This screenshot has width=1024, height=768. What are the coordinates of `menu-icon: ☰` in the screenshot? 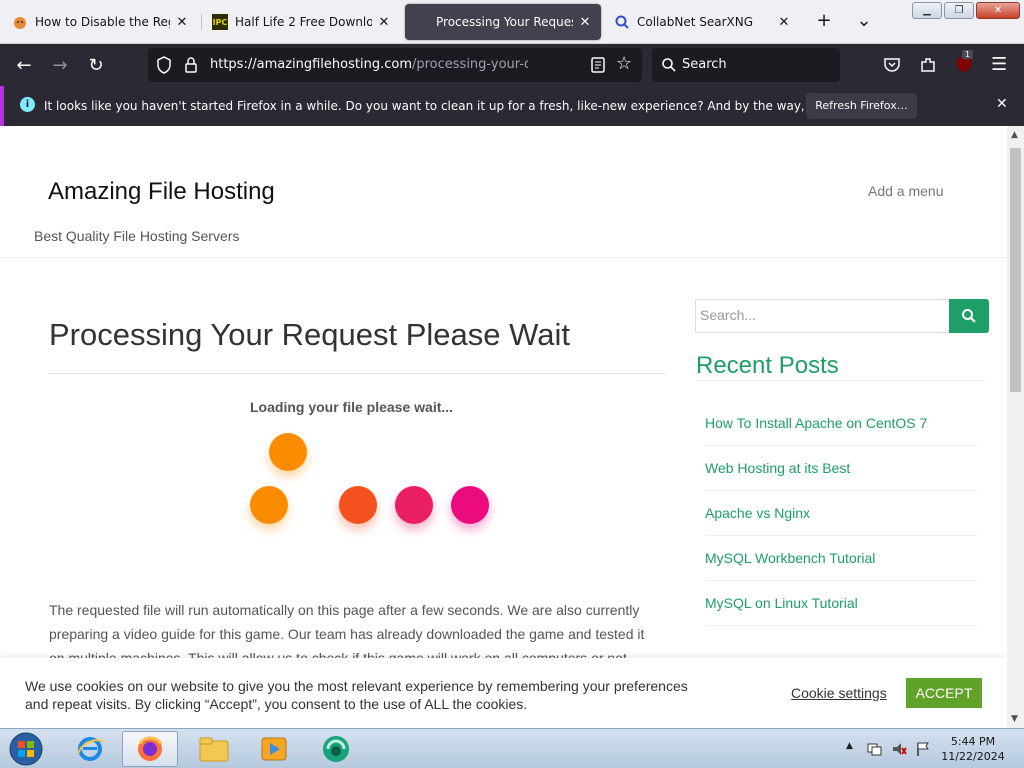 It's located at (999, 64).